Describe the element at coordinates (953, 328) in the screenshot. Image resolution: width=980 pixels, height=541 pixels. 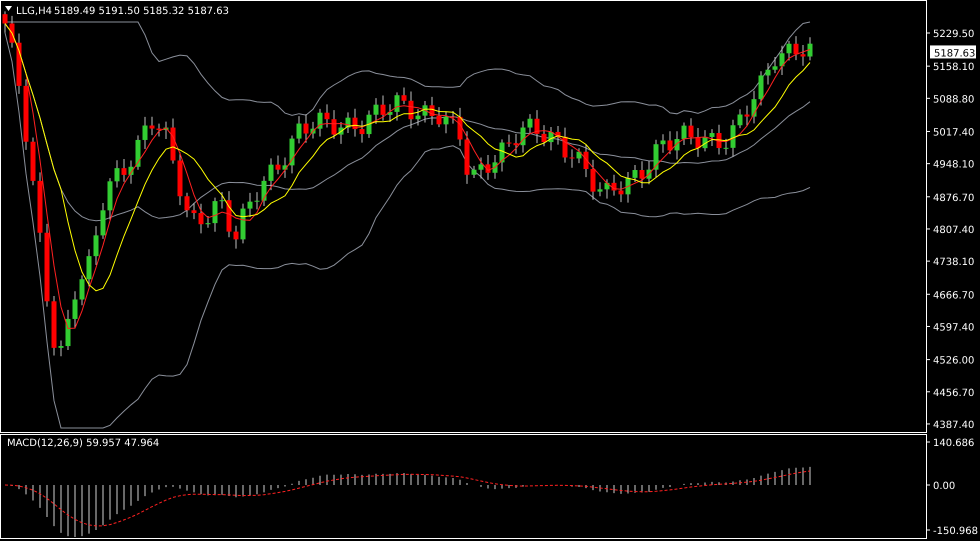
I see `price-tick-label: 4597.40` at that location.